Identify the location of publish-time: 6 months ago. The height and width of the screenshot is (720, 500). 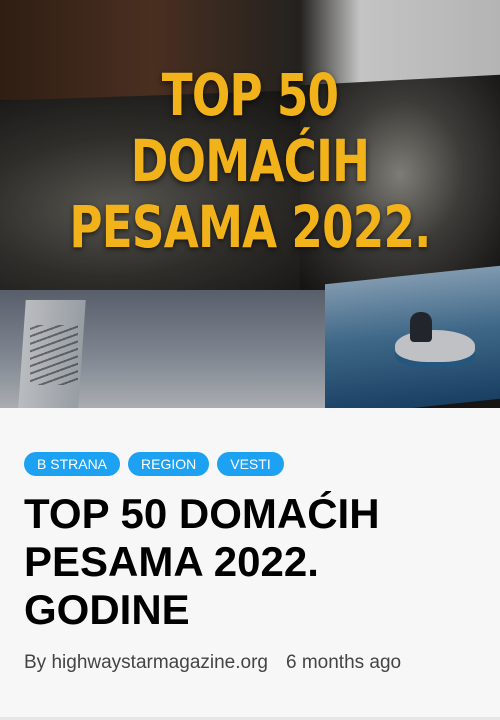
(343, 662).